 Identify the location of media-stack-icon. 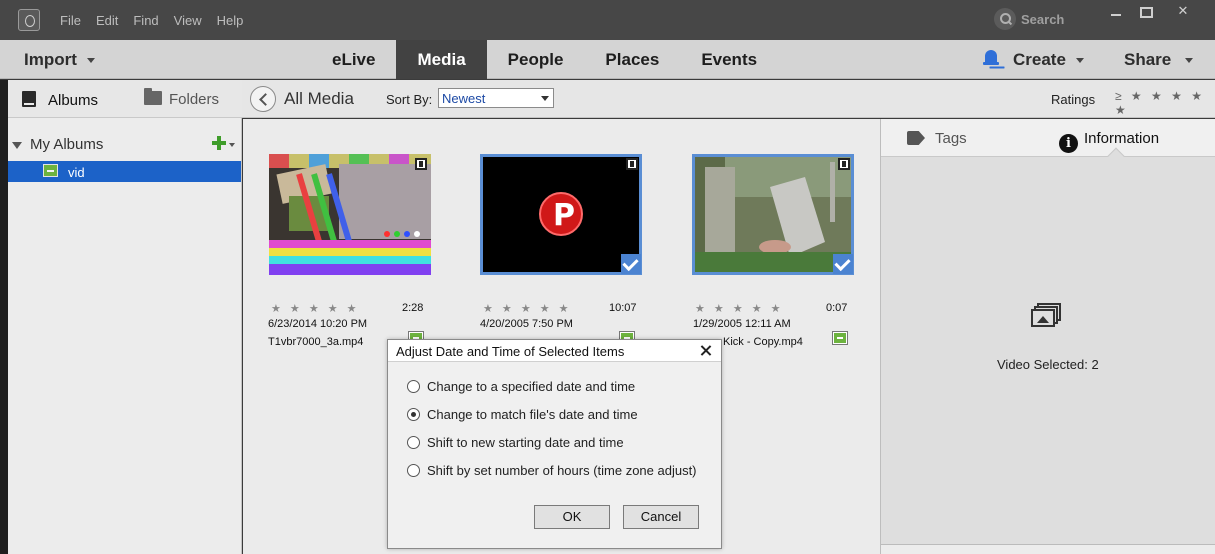
(1046, 315).